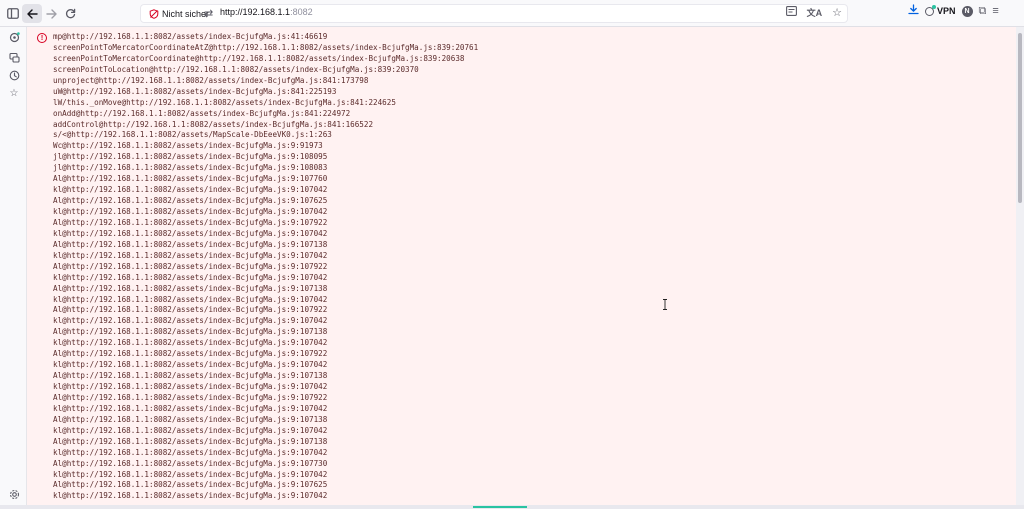 This screenshot has width=1024, height=509. I want to click on url-port: :8082, so click(301, 12).